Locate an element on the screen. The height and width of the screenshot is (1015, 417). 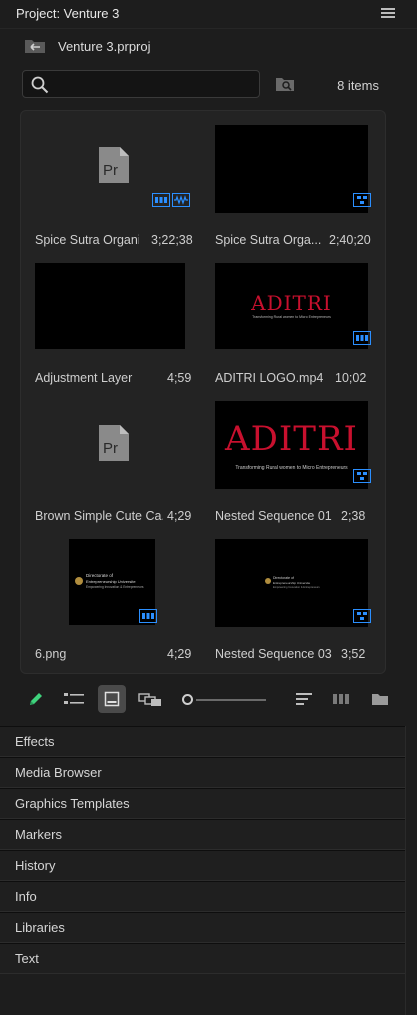
search-icon is located at coordinates (40, 85).